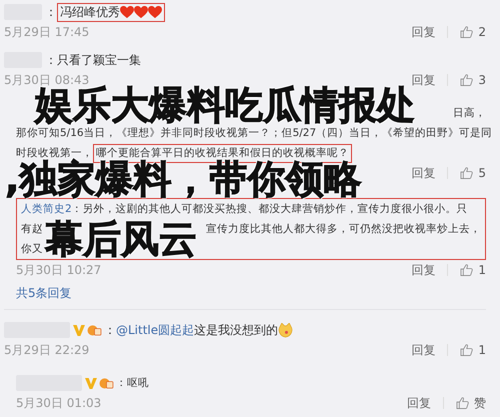  What do you see at coordinates (54, 152) in the screenshot?
I see `comment-text: 时段收视第一，` at bounding box center [54, 152].